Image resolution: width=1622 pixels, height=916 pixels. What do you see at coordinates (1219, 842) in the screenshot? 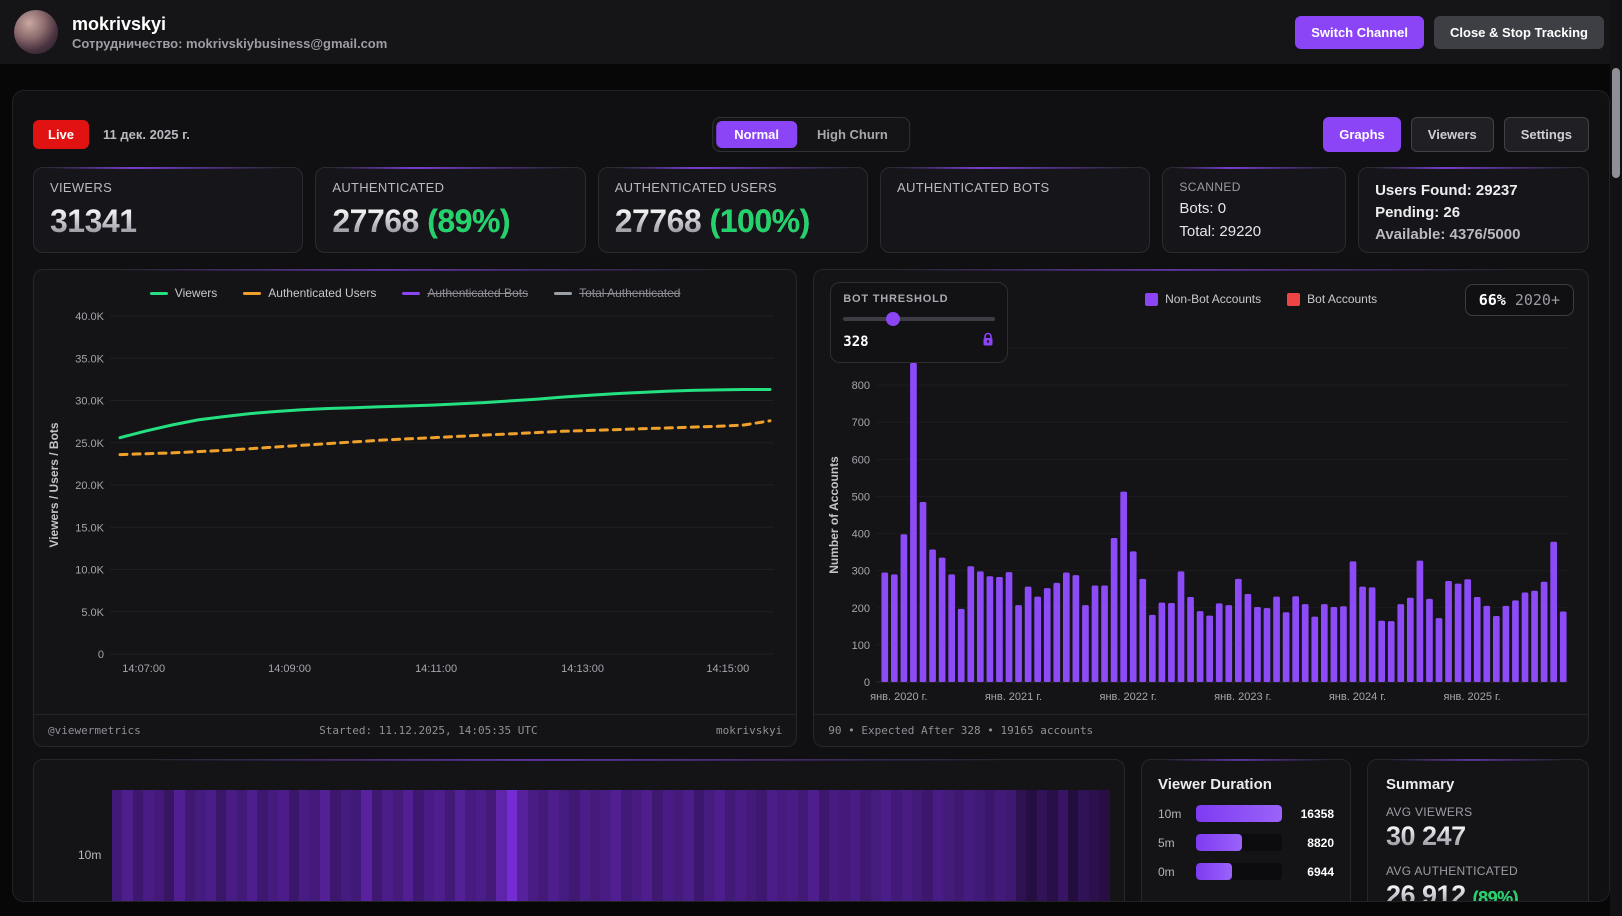
I see `duration-bar-fill` at bounding box center [1219, 842].